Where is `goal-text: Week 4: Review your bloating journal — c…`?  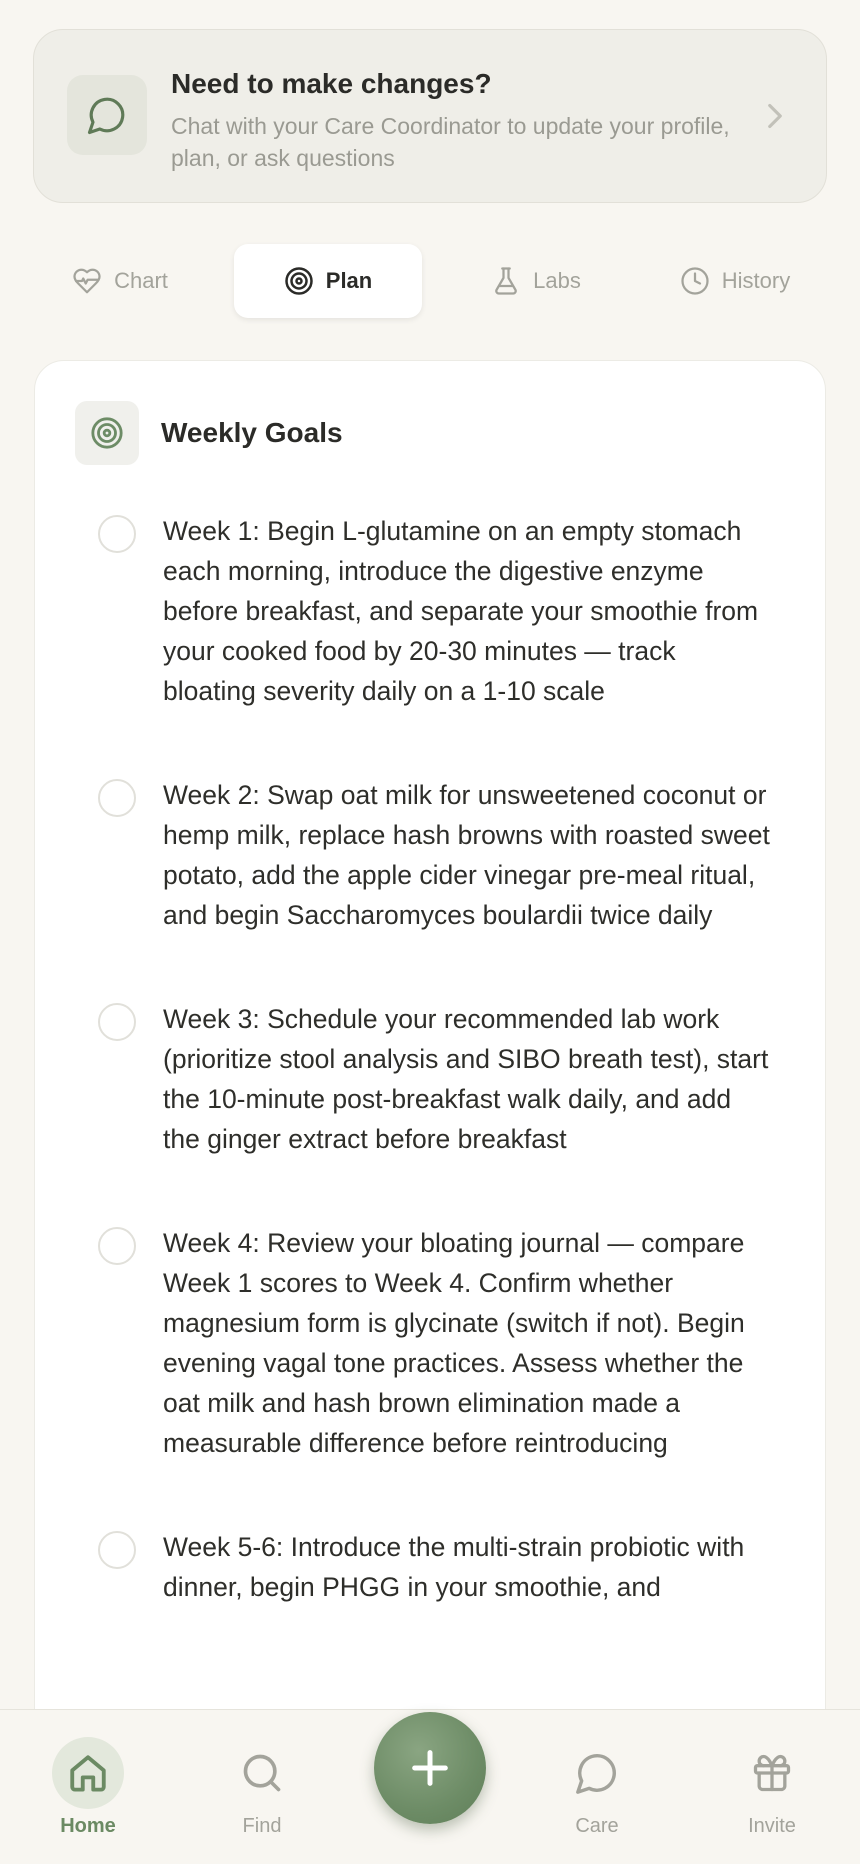
goal-text: Week 4: Review your bloating journal — c… is located at coordinates (454, 1343).